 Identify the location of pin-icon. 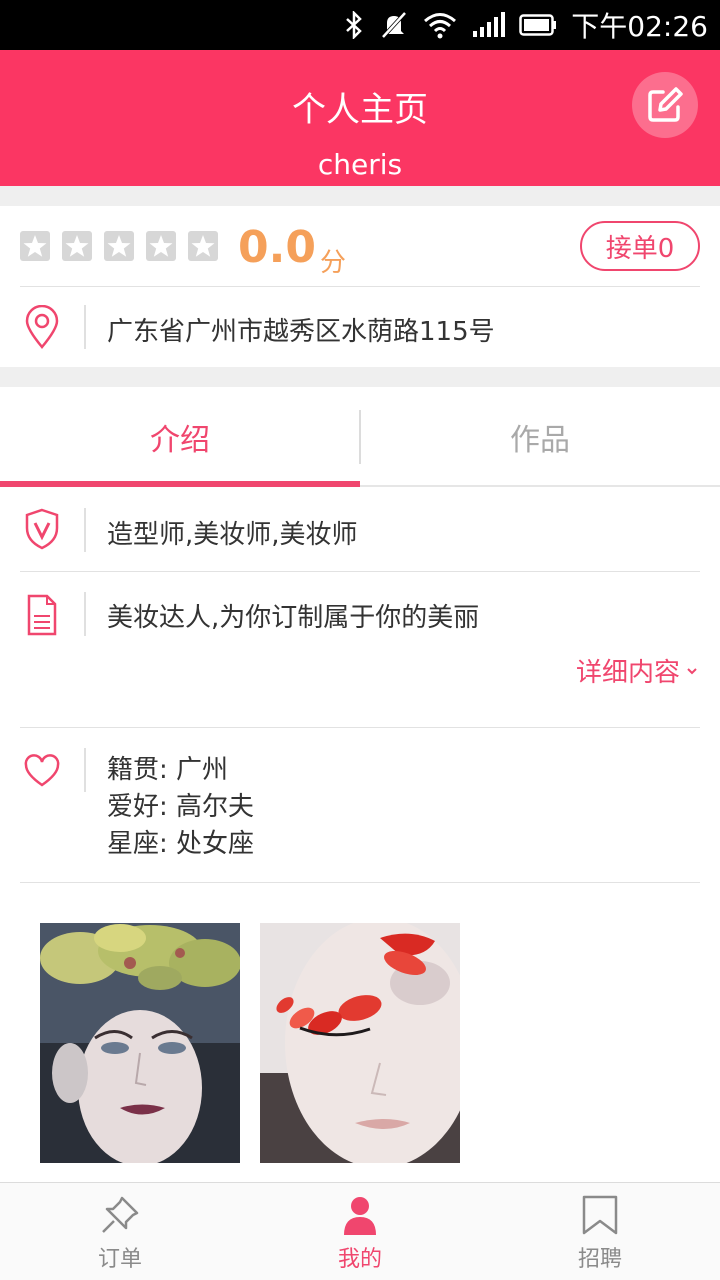
(120, 1214).